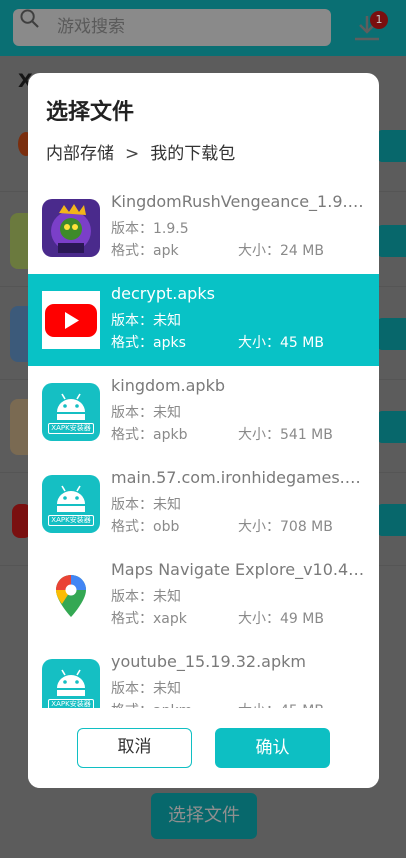 The width and height of the screenshot is (406, 858). I want to click on file-name: decrypt.apks, so click(163, 293).